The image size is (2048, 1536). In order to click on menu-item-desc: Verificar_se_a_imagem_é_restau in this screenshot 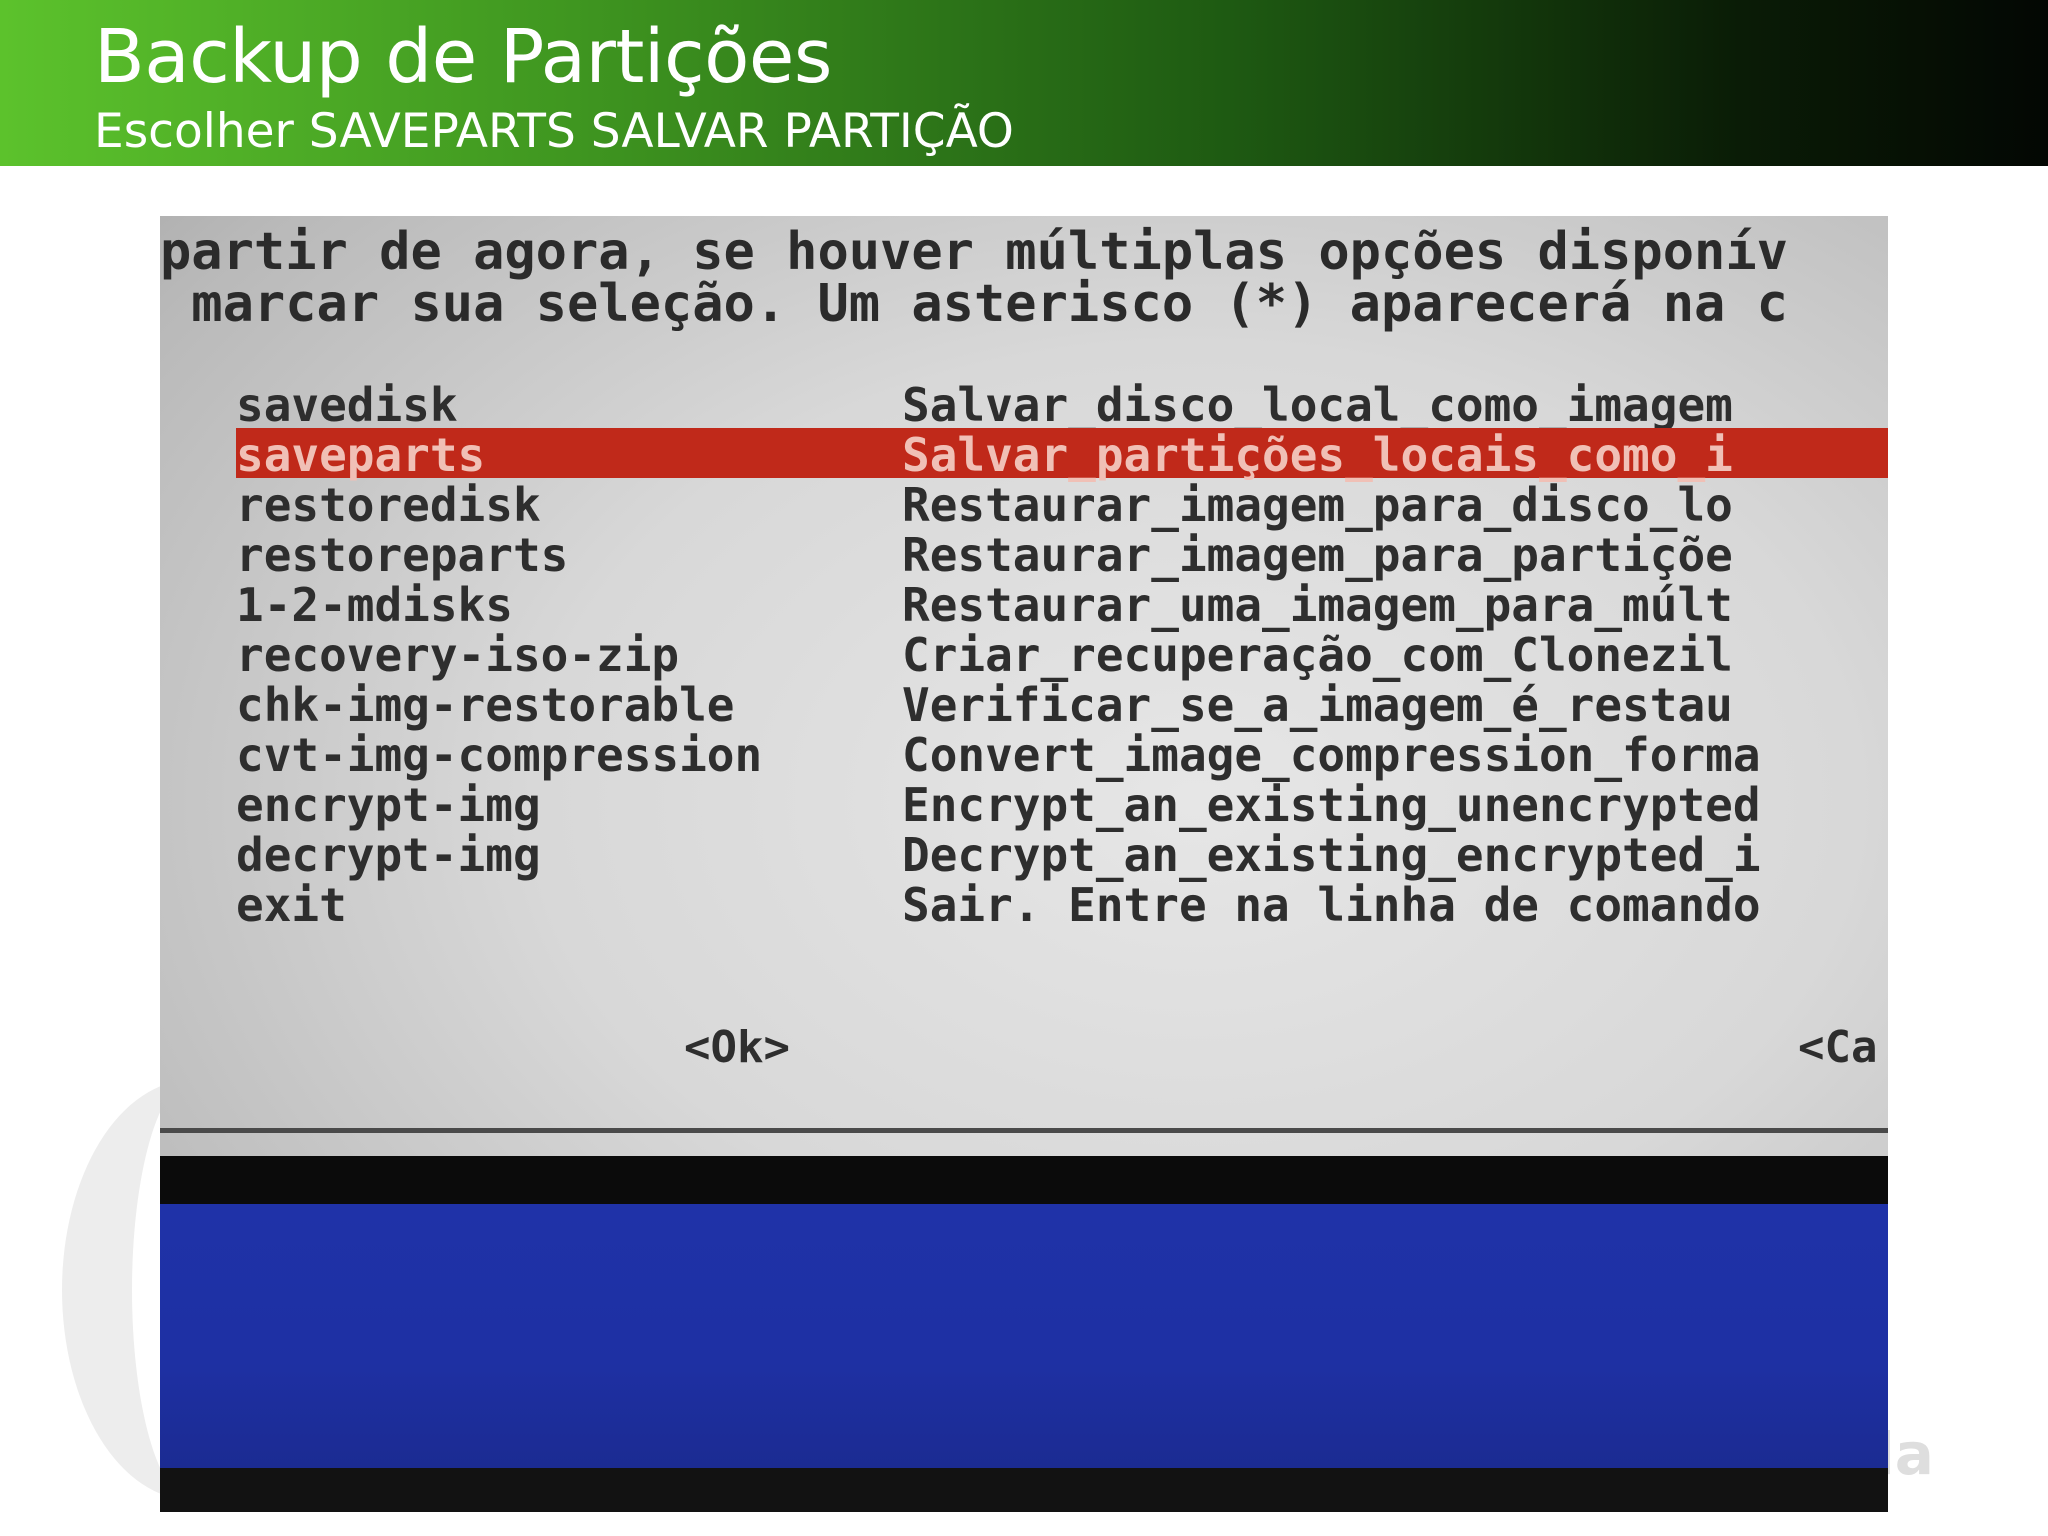, I will do `click(1317, 705)`.